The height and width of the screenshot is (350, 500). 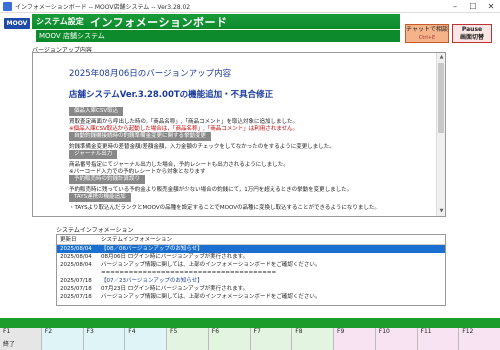 I want to click on function-key-label: F7, so click(x=257, y=331).